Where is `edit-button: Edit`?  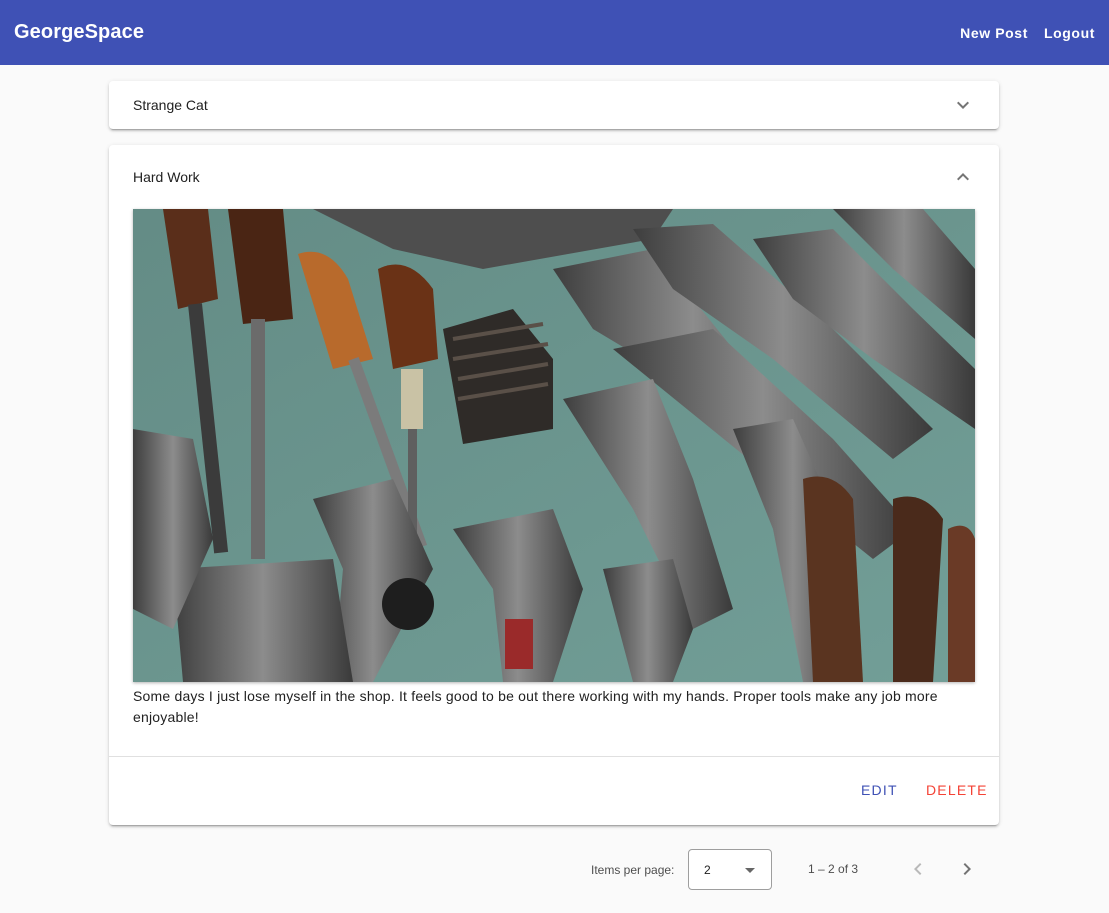
edit-button: Edit is located at coordinates (879, 790).